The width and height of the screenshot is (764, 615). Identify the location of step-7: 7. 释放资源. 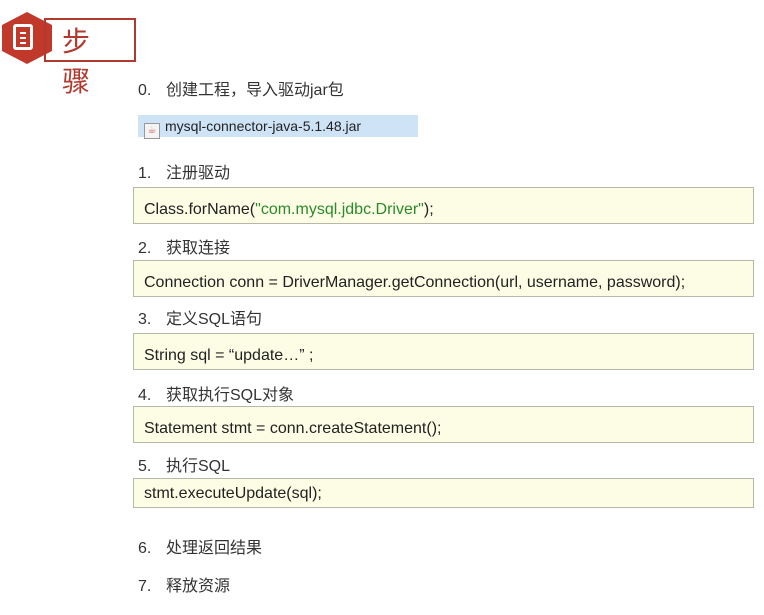
(184, 584).